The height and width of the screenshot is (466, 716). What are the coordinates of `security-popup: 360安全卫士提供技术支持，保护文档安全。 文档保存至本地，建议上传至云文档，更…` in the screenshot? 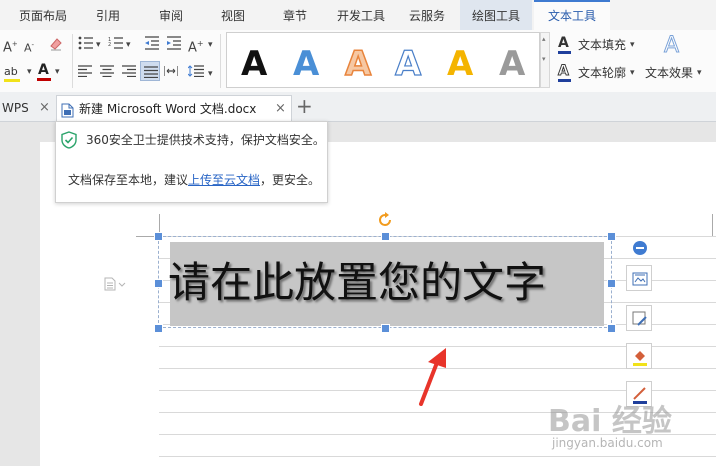 It's located at (191, 162).